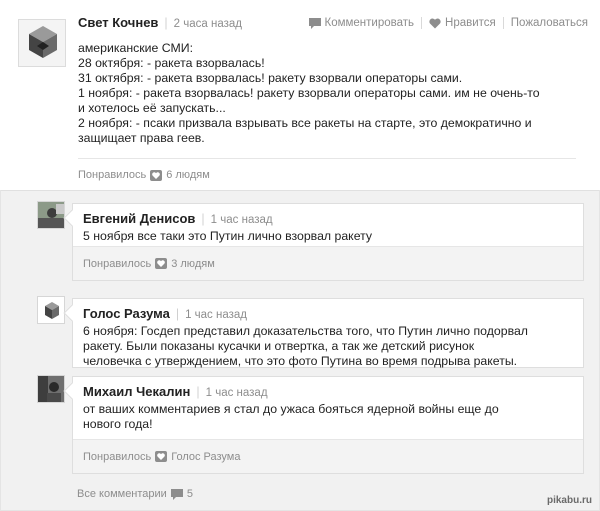  I want to click on comment-header: Голос Разума | 1 час назад, so click(165, 313).